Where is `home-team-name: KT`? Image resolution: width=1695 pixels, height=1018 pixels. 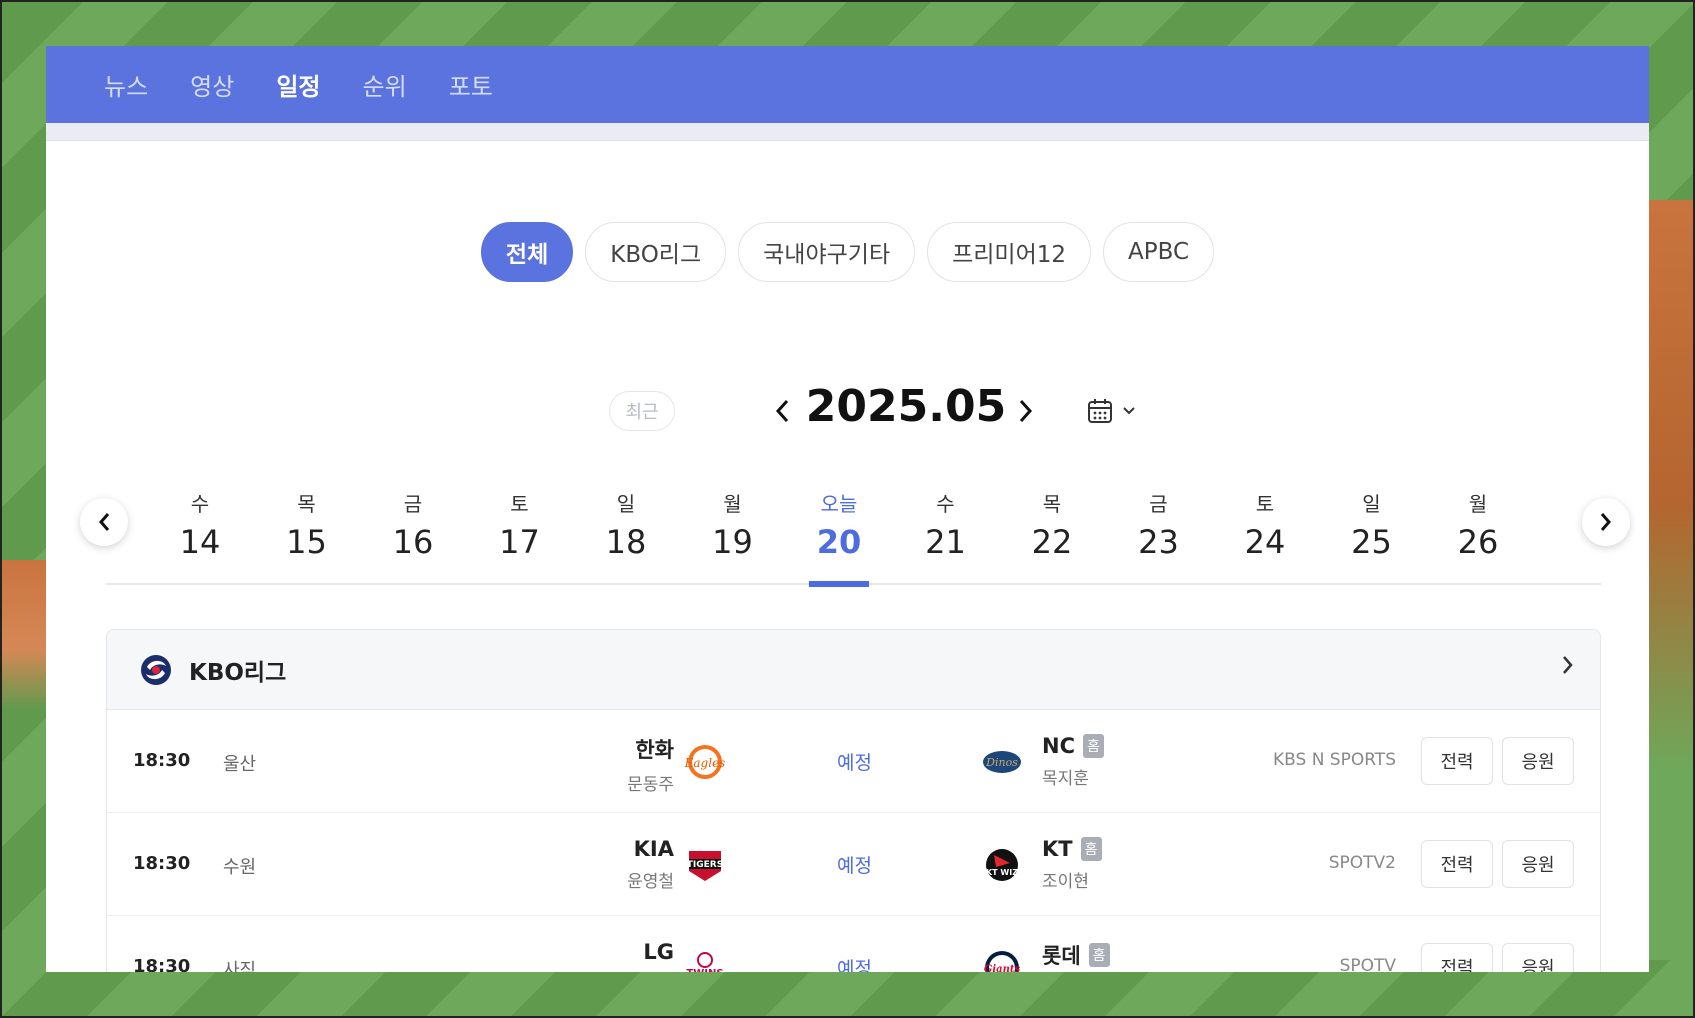 home-team-name: KT is located at coordinates (1057, 849).